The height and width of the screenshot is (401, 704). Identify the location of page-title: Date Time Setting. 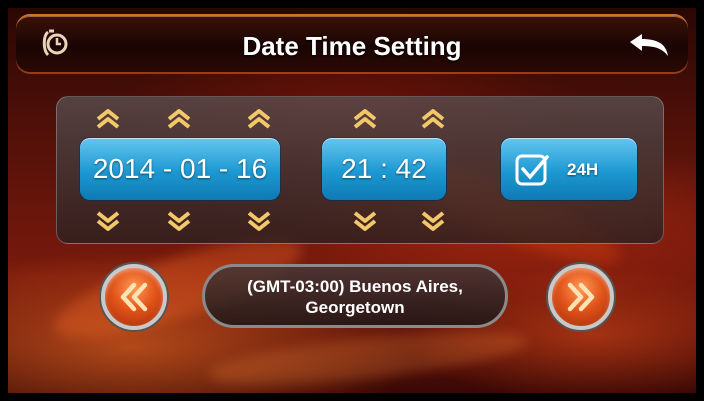
(352, 46).